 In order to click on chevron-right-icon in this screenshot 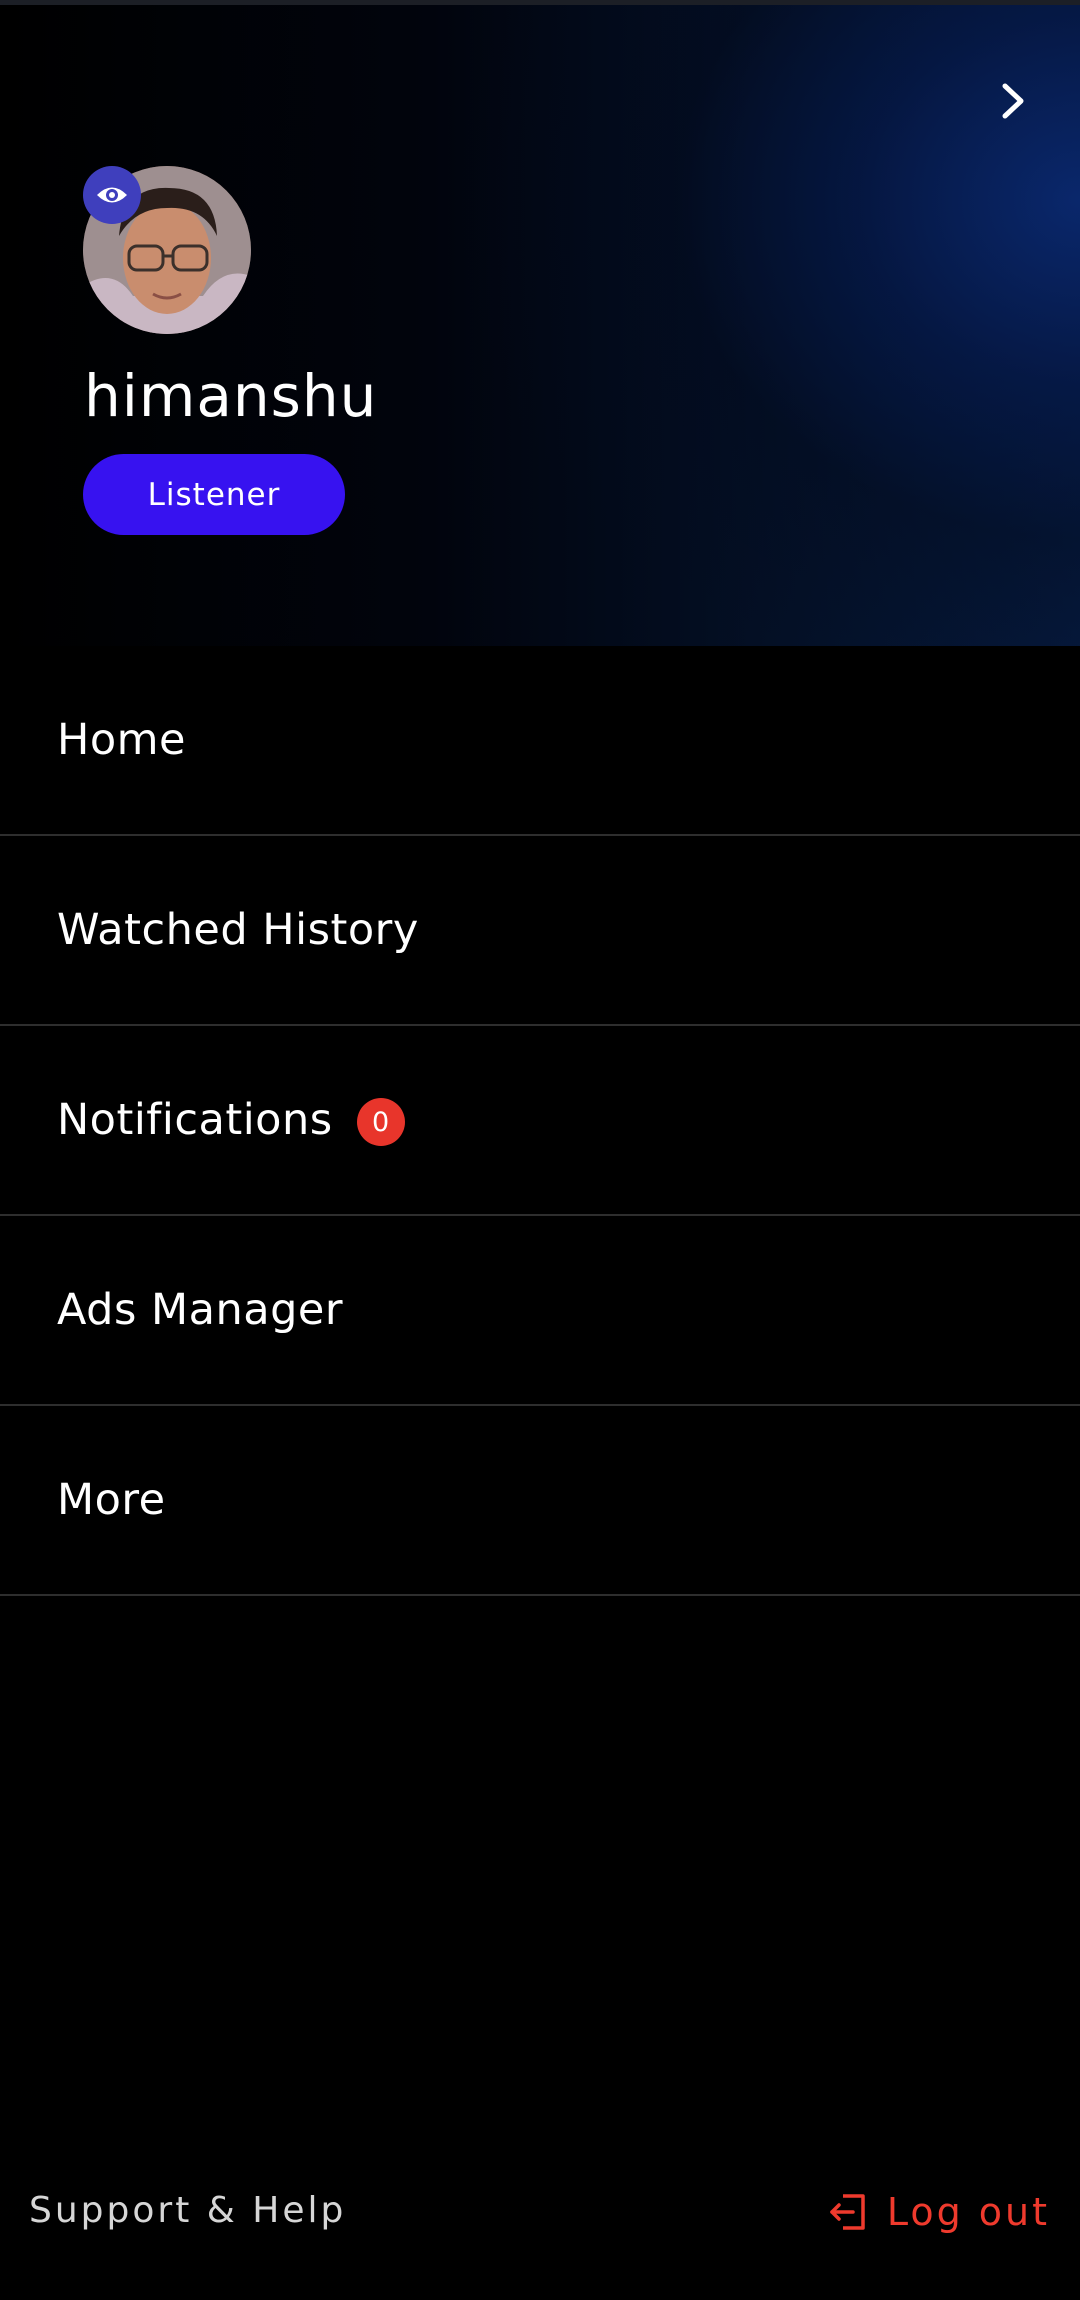, I will do `click(1013, 101)`.